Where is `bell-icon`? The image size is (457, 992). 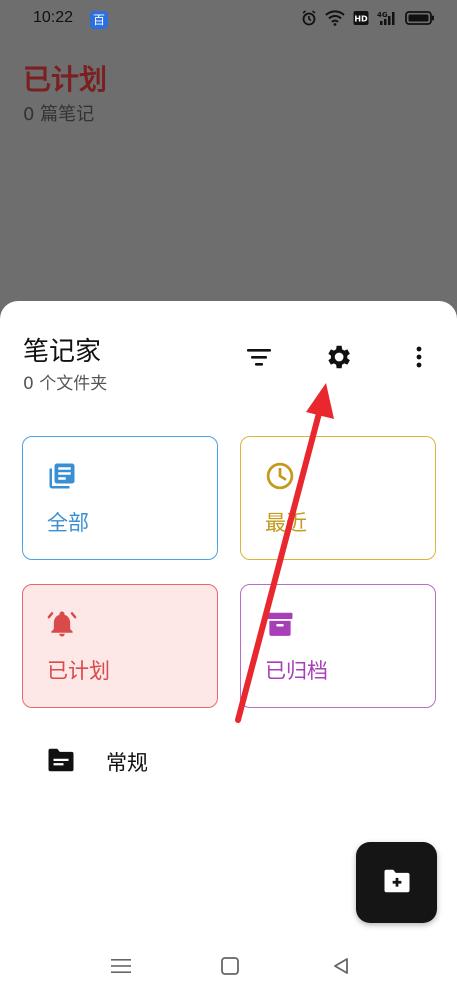
bell-icon is located at coordinates (62, 624).